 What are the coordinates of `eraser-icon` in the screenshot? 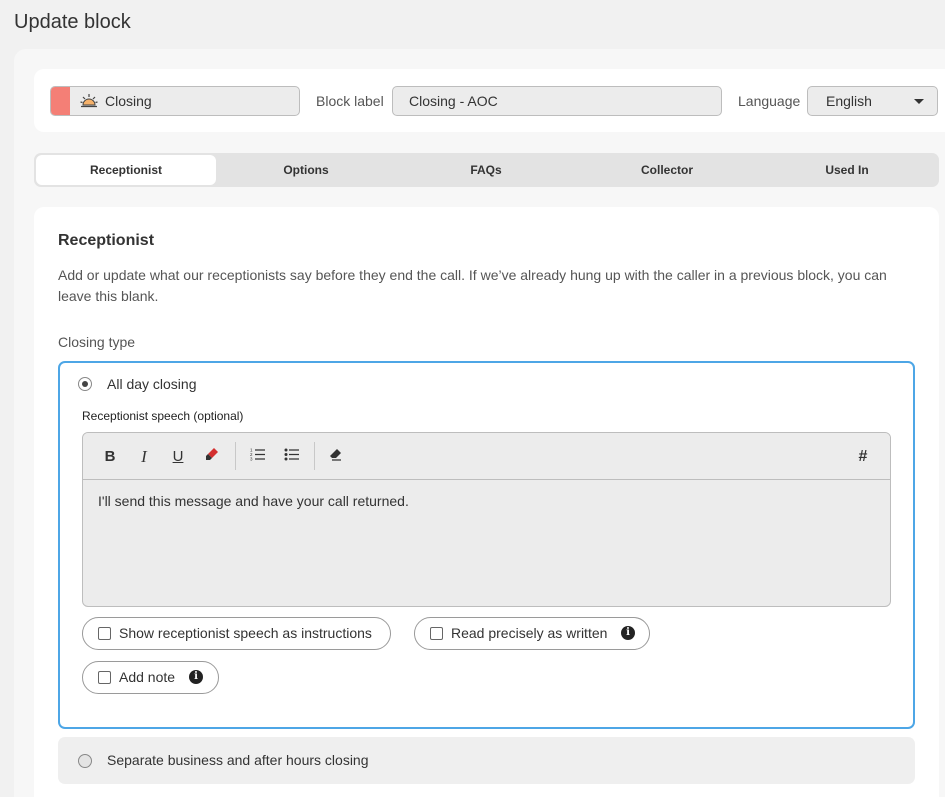 It's located at (336, 457).